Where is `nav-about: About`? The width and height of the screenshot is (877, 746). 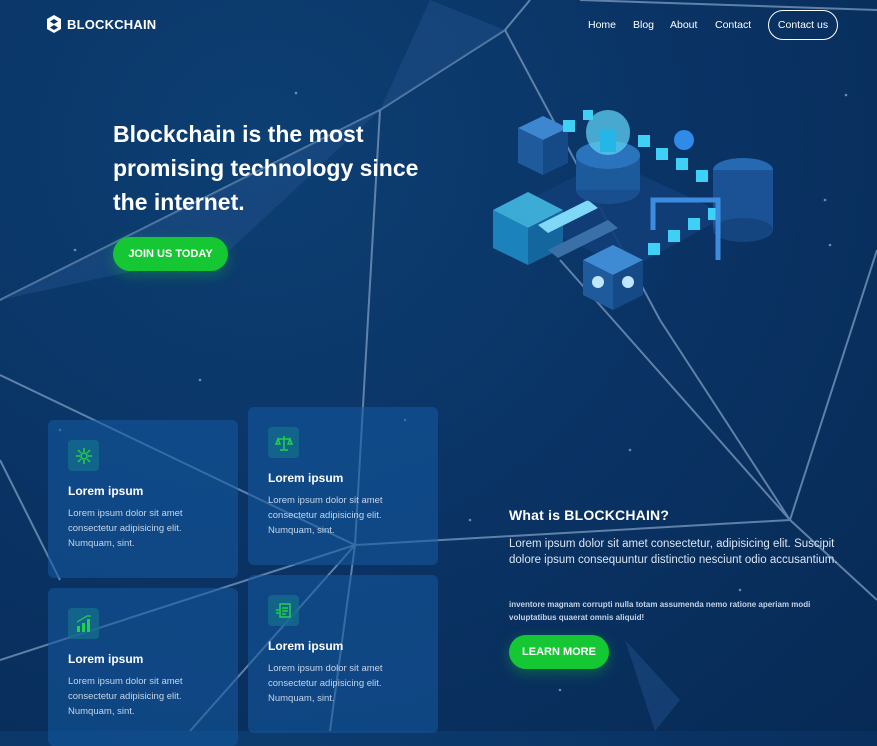 nav-about: About is located at coordinates (683, 25).